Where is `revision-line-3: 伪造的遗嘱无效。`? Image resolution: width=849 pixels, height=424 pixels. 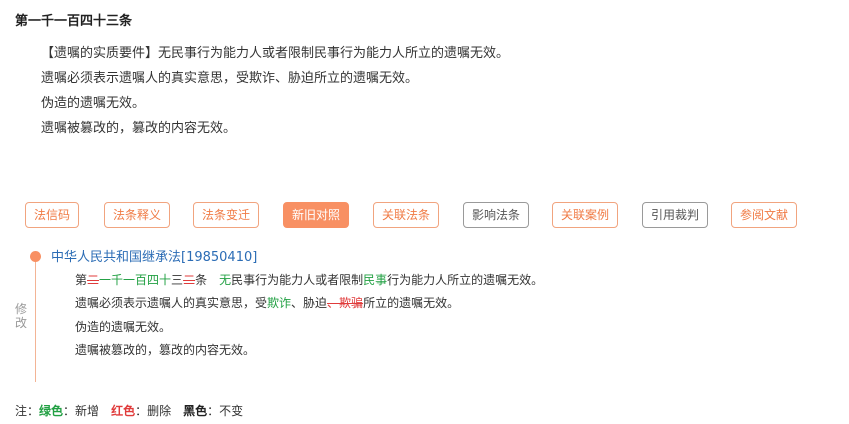 revision-line-3: 伪造的遗嘱无效。 is located at coordinates (123, 327).